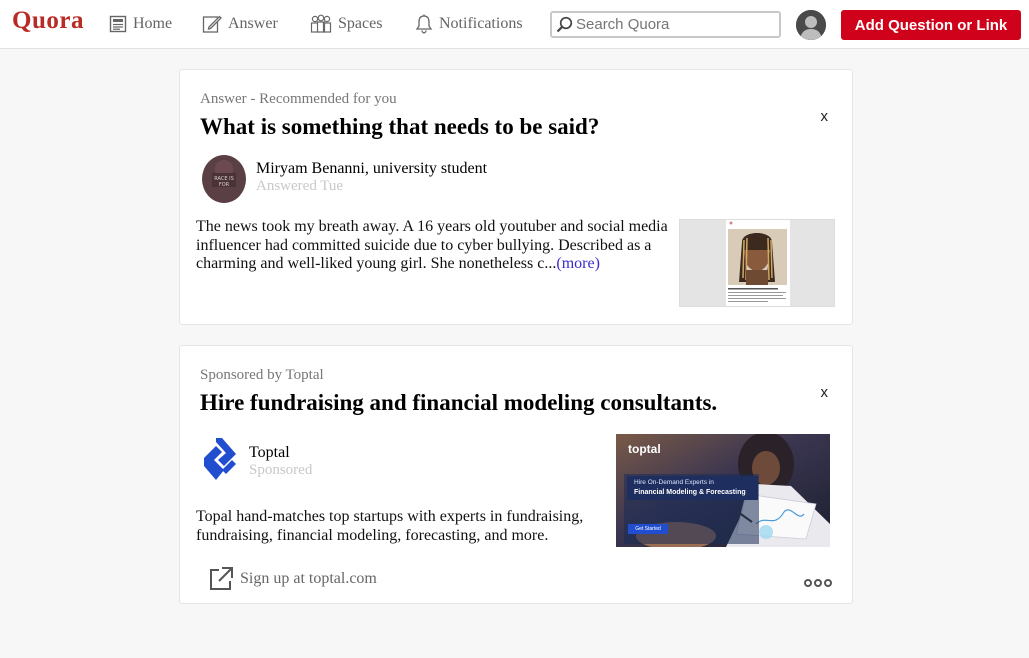  I want to click on people-icon, so click(321, 23).